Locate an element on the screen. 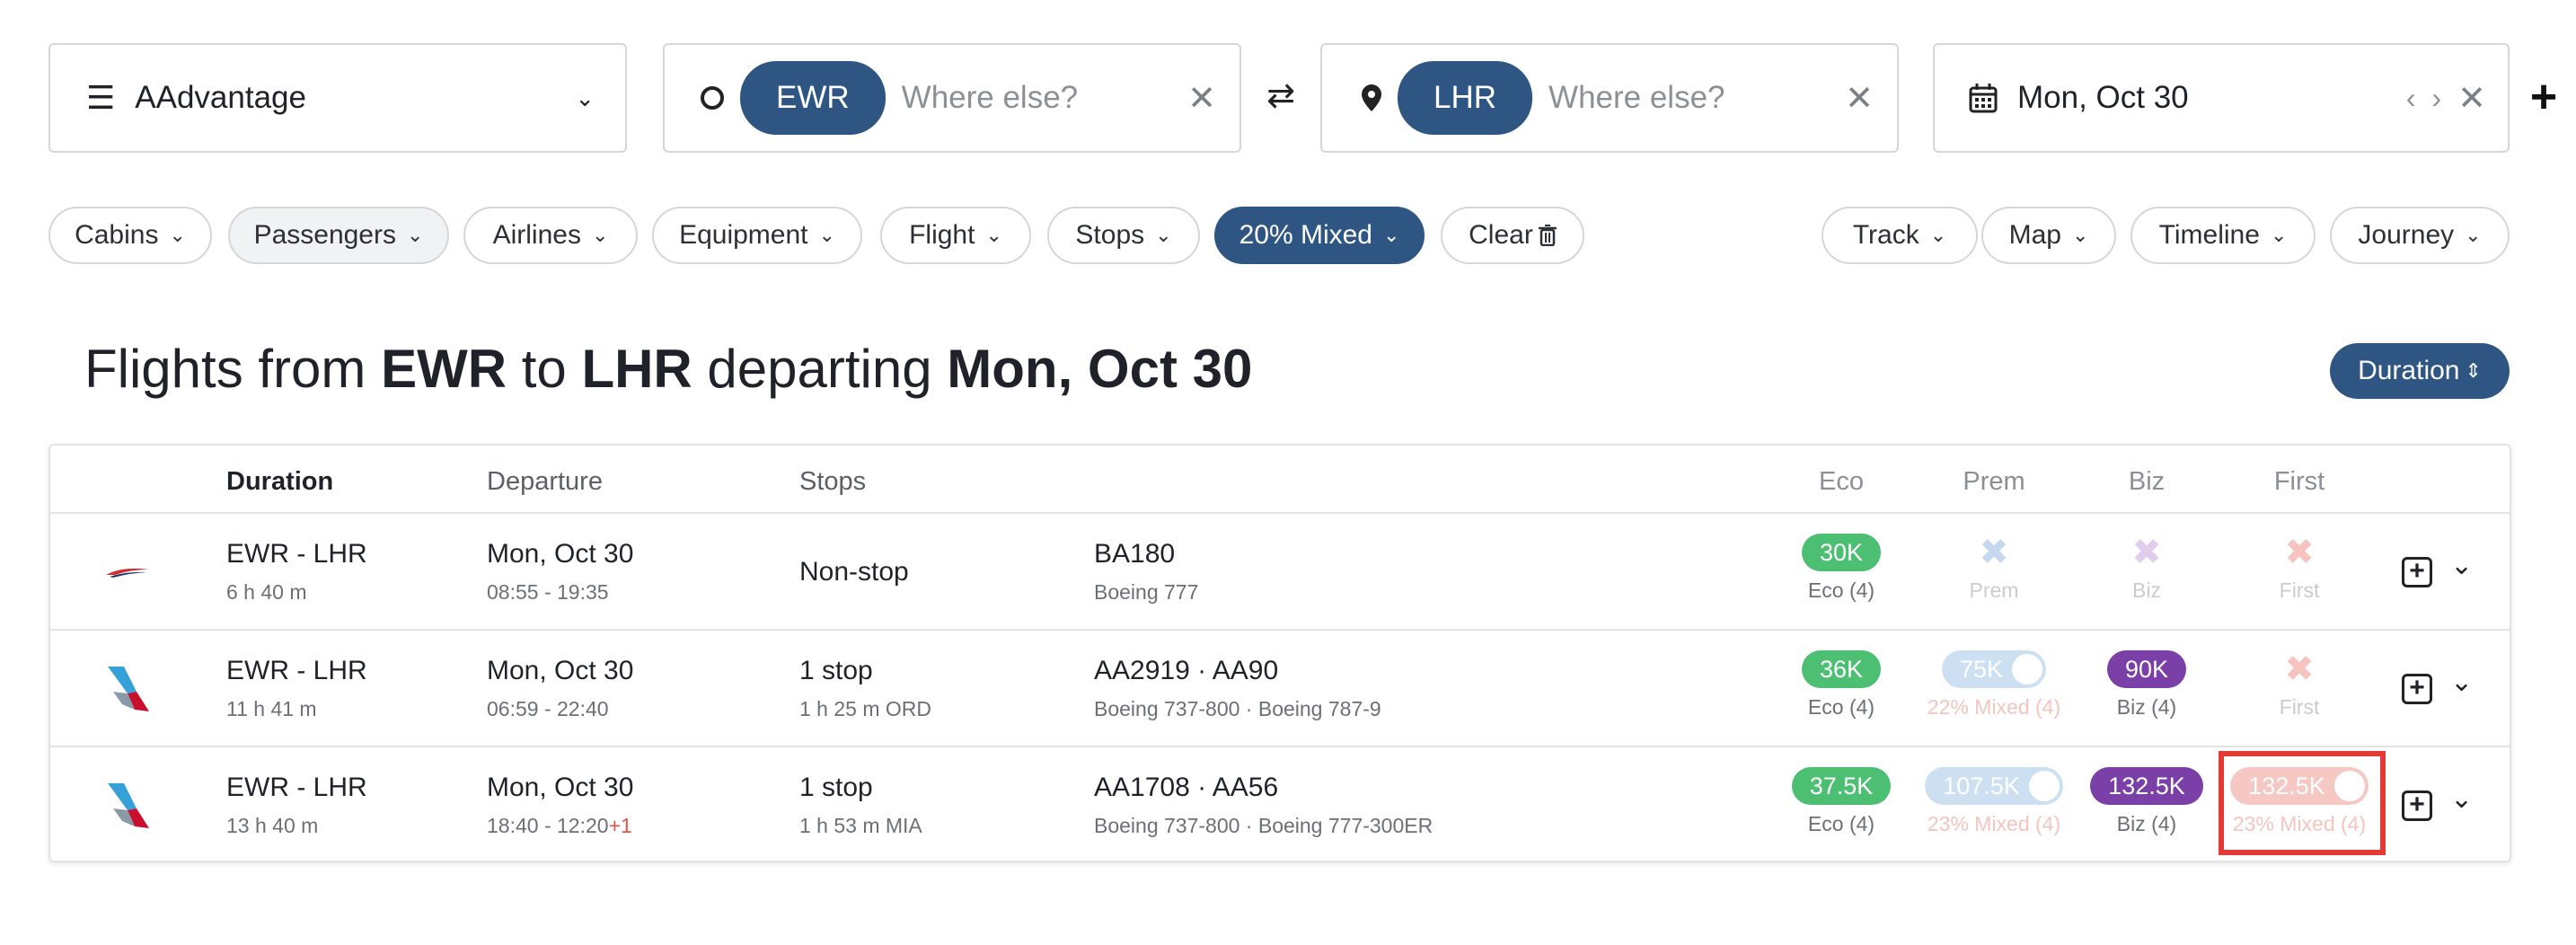 This screenshot has width=2576, height=945. timeline-filter: Timeline ⌄ is located at coordinates (2223, 235).